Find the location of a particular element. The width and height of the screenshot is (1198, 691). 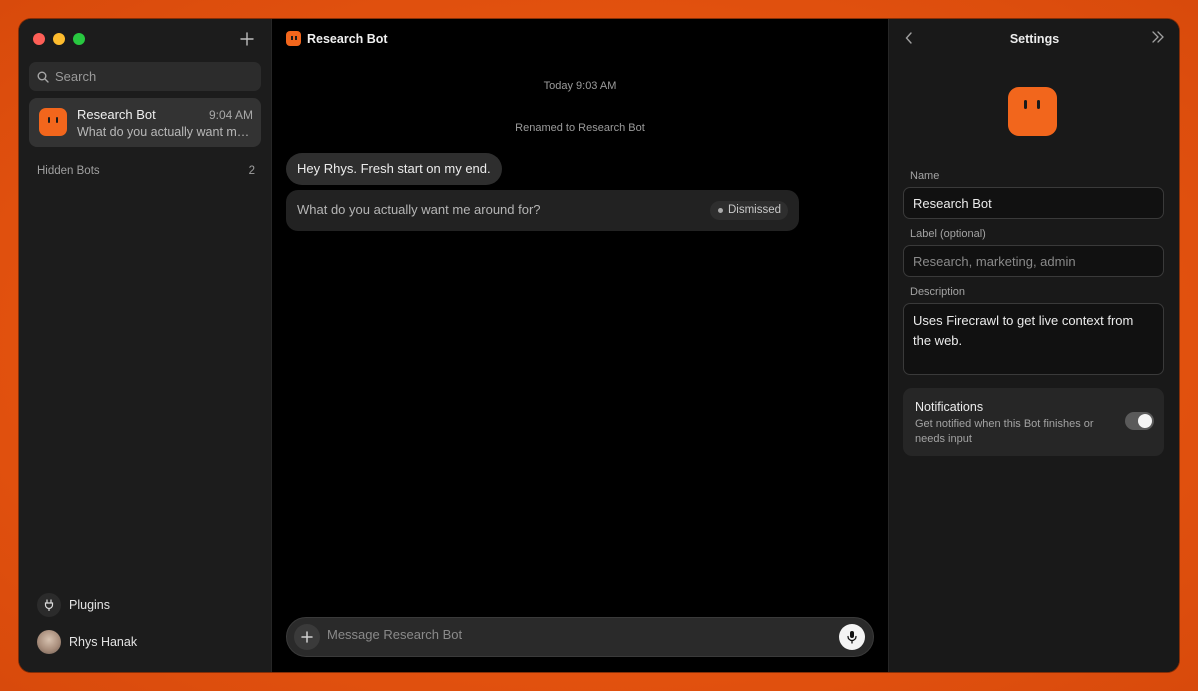

notifications-toggle is located at coordinates (1139, 421).